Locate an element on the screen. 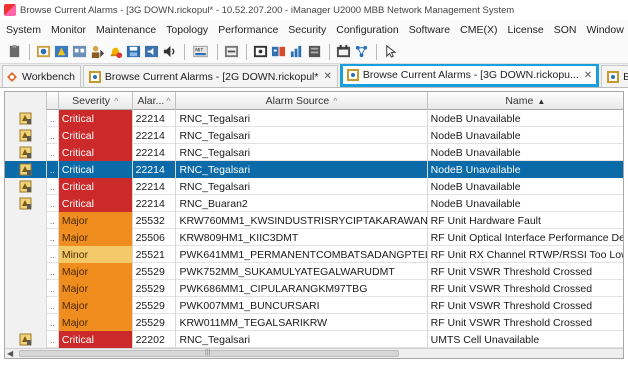 The width and height of the screenshot is (628, 369). horizontal-scrollbar: ◀ ||| is located at coordinates (314, 353).